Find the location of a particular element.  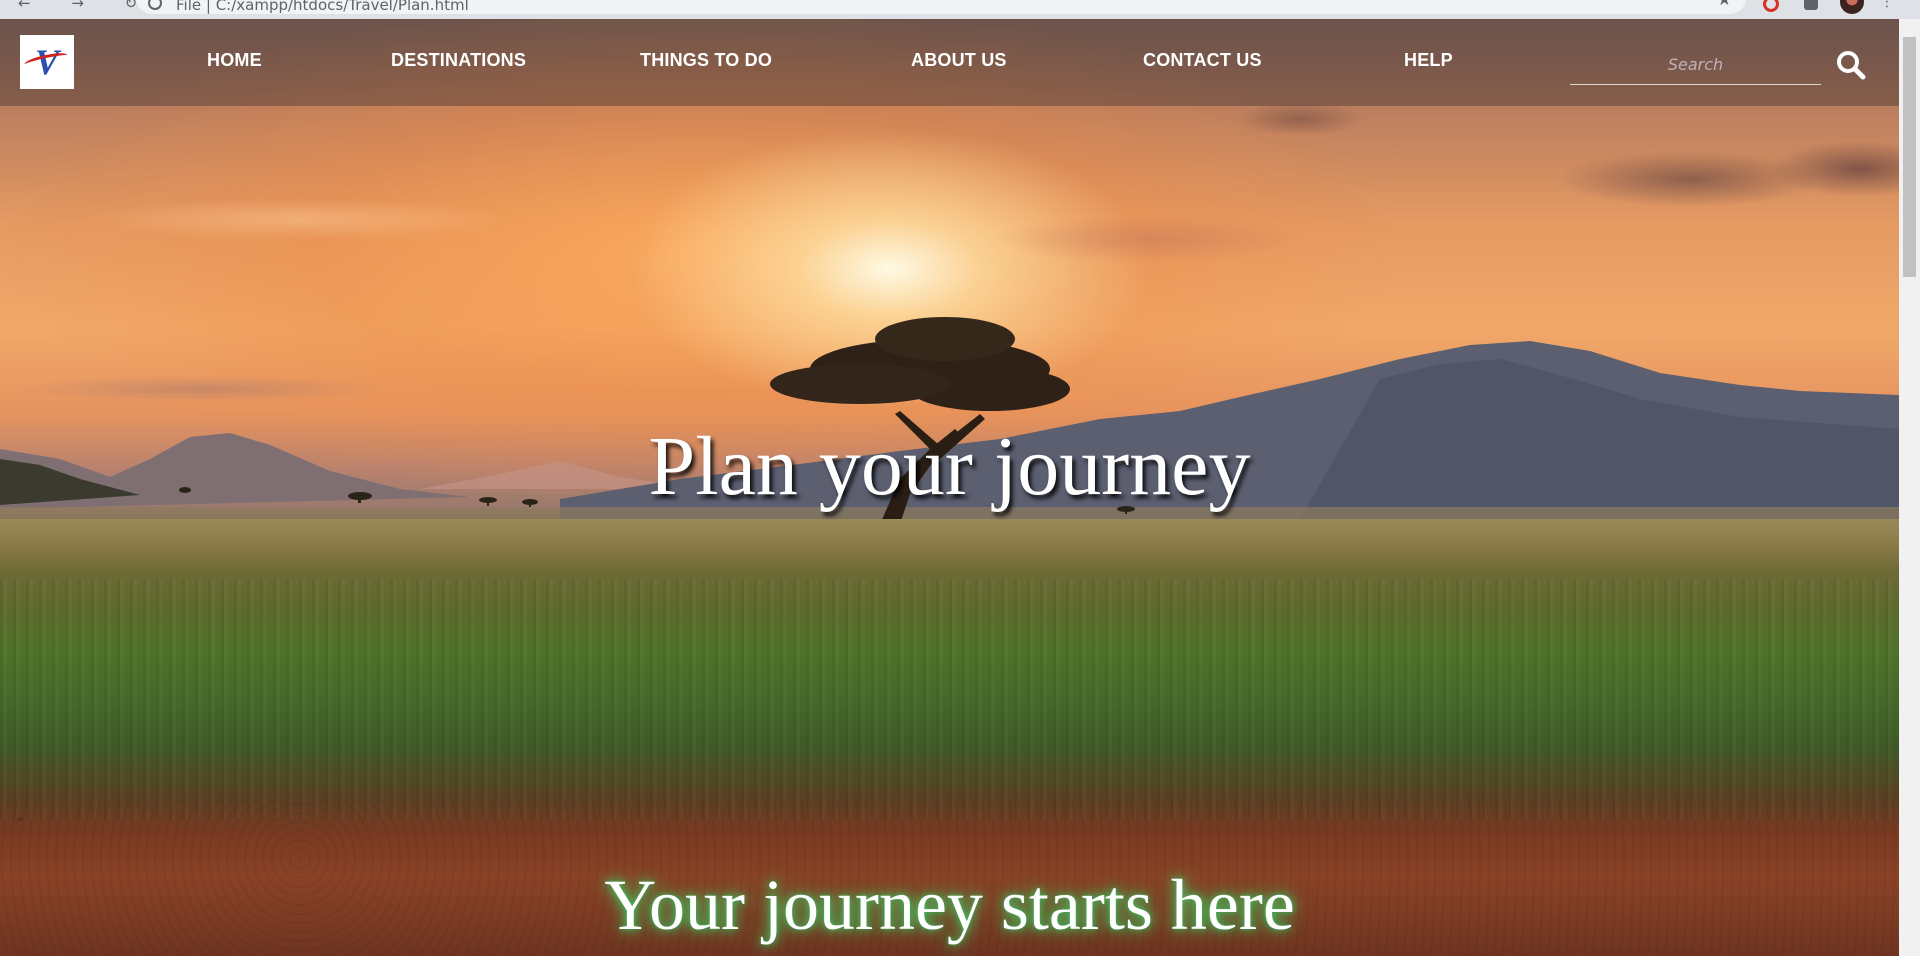

profile-avatar is located at coordinates (1852, 7).